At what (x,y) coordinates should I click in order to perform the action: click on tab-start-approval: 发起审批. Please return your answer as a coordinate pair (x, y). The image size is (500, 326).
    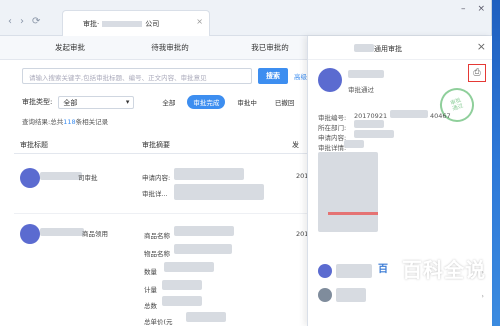
    Looking at the image, I should click on (70, 47).